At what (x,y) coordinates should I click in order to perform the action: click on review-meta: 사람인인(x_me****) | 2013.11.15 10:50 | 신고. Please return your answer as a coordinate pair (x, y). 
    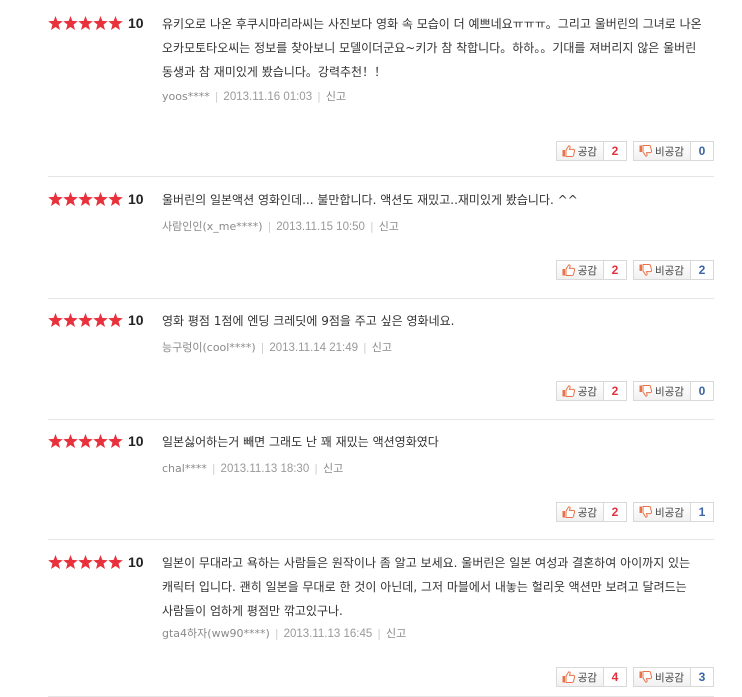
    Looking at the image, I should click on (280, 226).